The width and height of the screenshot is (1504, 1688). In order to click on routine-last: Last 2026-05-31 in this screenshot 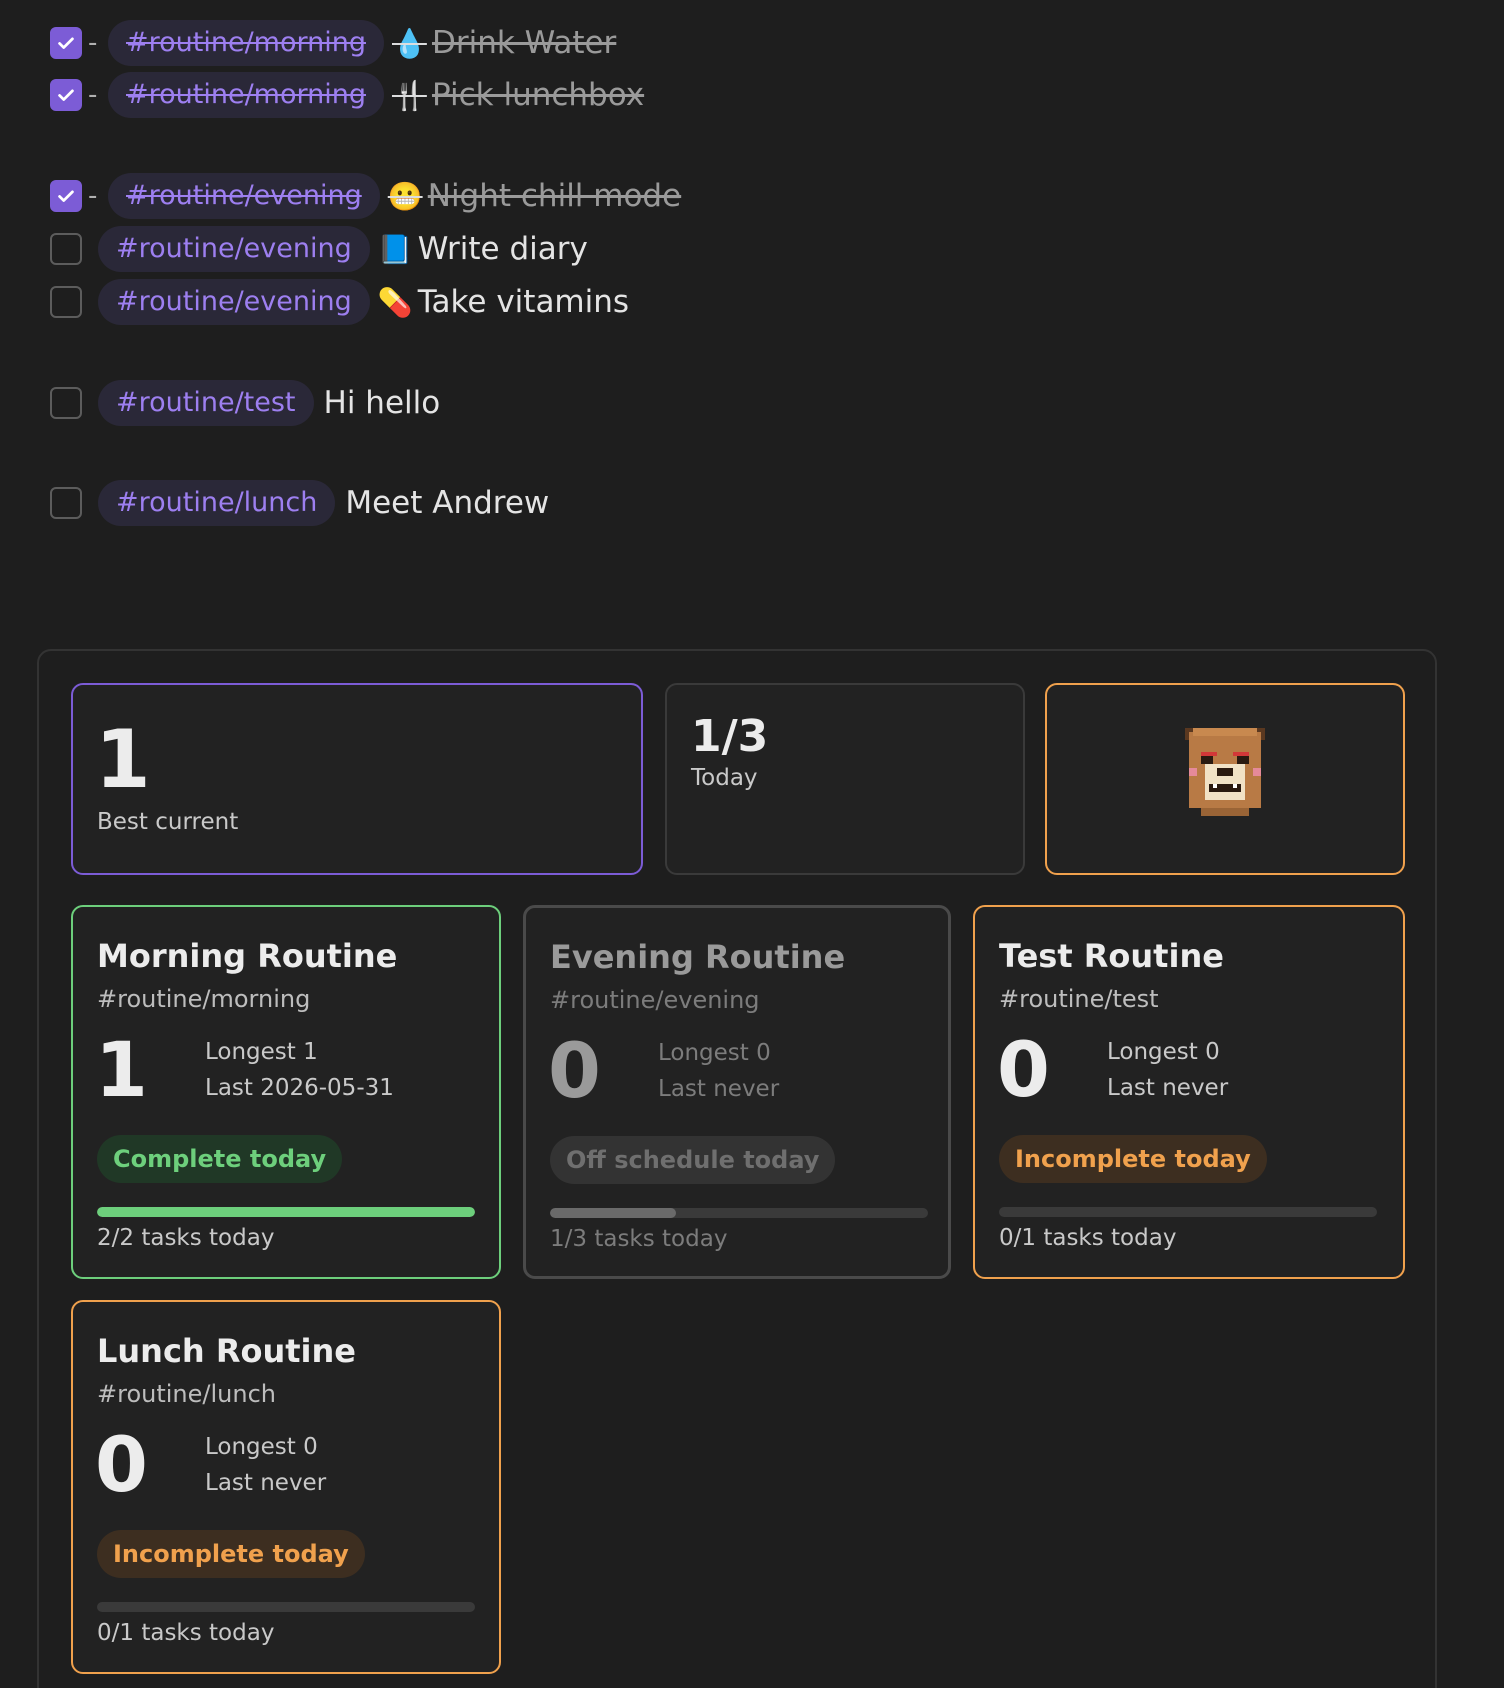, I will do `click(299, 1088)`.